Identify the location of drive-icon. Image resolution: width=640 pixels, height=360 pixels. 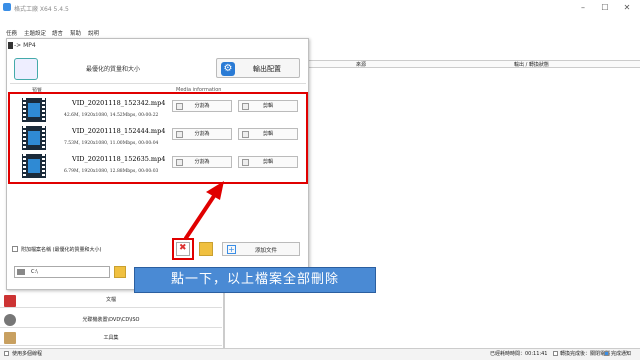
(21, 272).